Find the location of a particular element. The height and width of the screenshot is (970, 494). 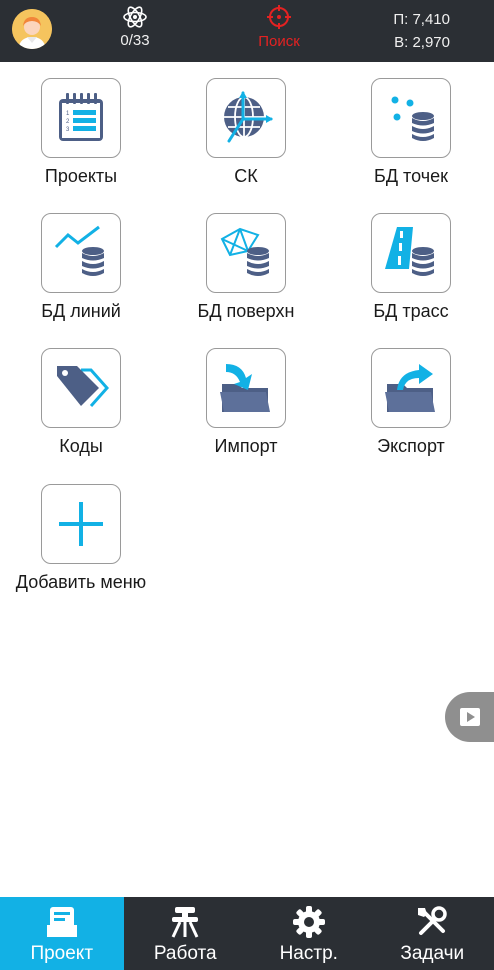

codes-tag-icon is located at coordinates (83, 386).